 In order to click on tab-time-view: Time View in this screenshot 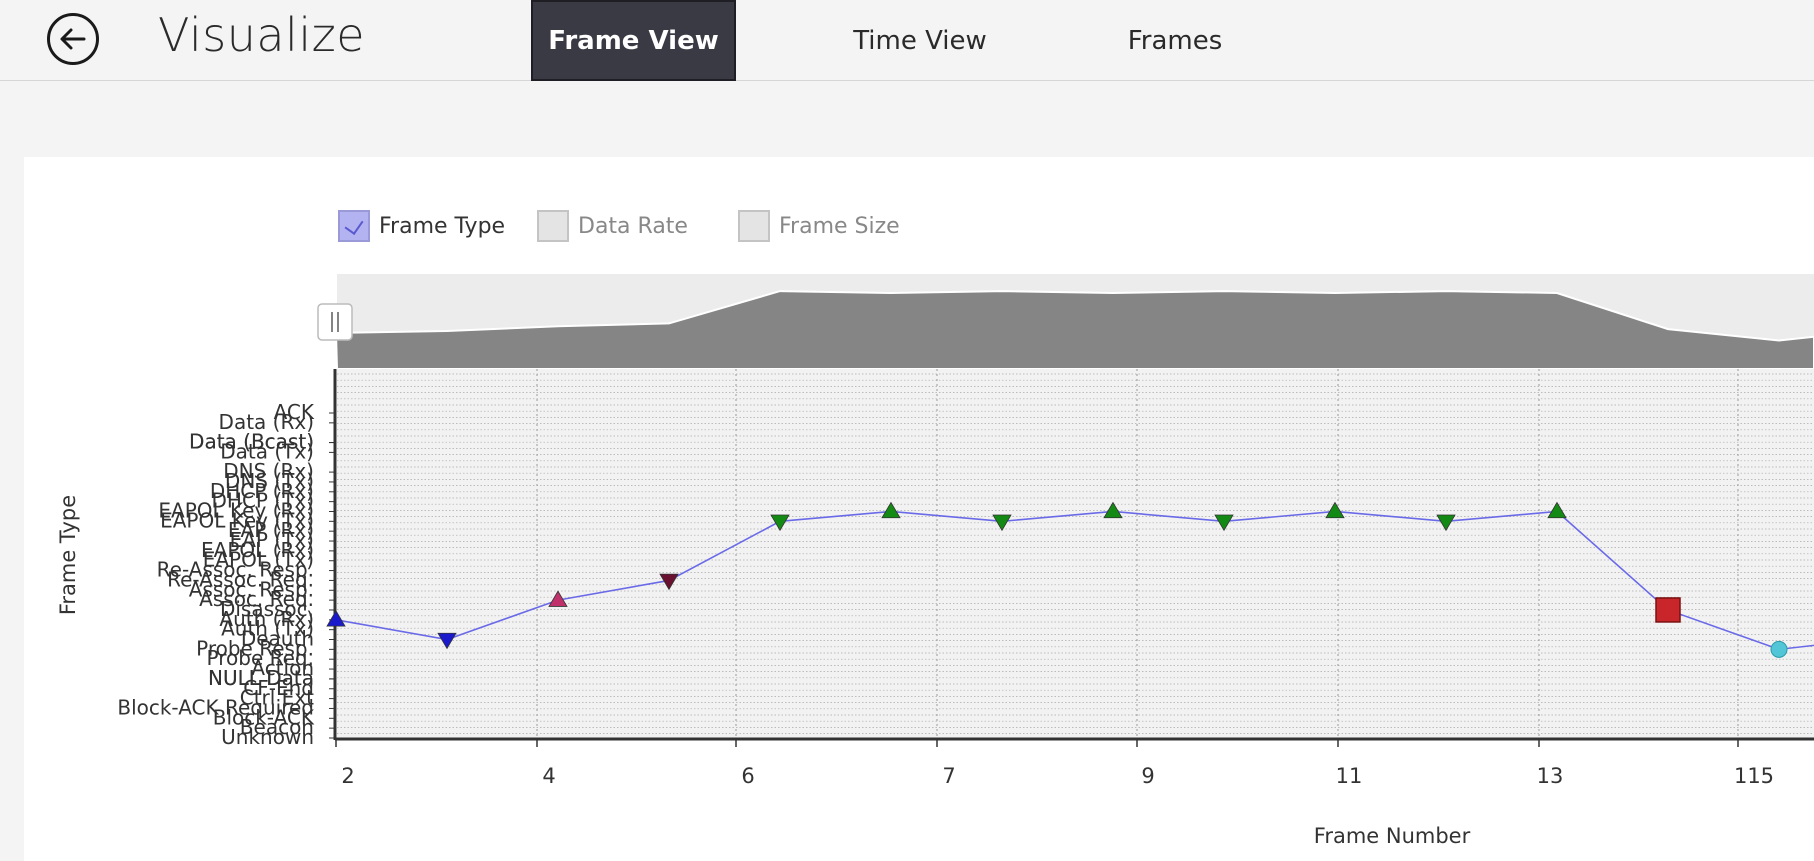, I will do `click(920, 40)`.